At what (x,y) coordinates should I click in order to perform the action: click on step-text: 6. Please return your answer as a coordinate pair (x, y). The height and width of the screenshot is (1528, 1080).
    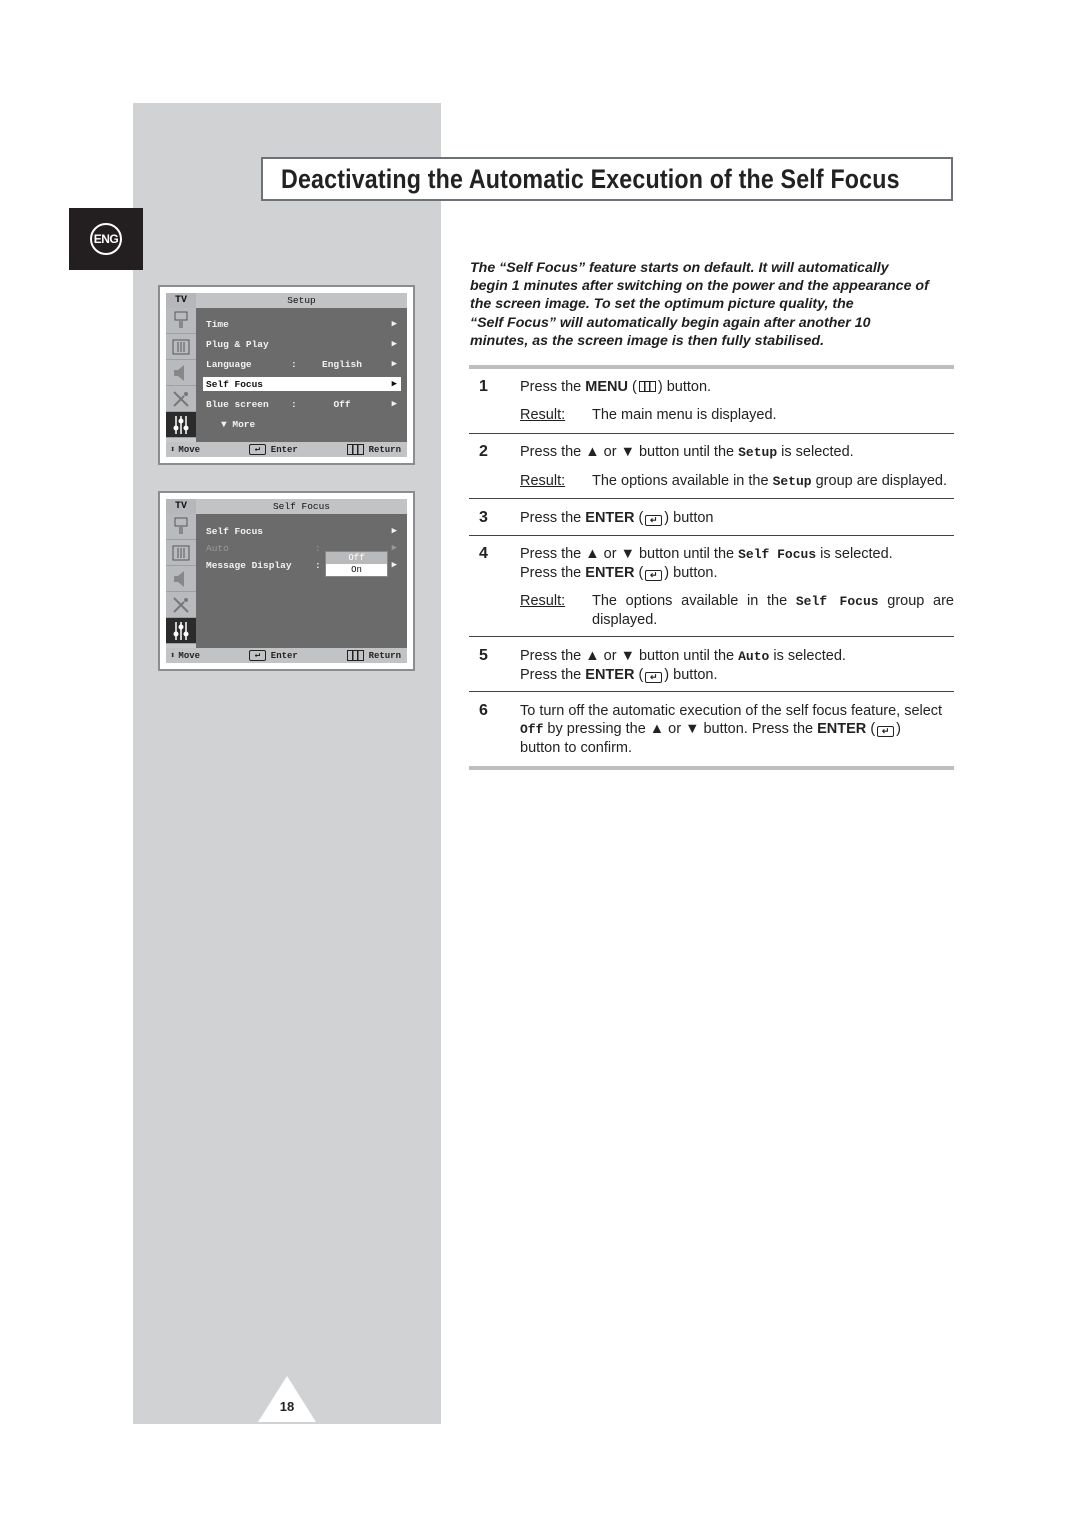
    Looking at the image, I should click on (483, 710).